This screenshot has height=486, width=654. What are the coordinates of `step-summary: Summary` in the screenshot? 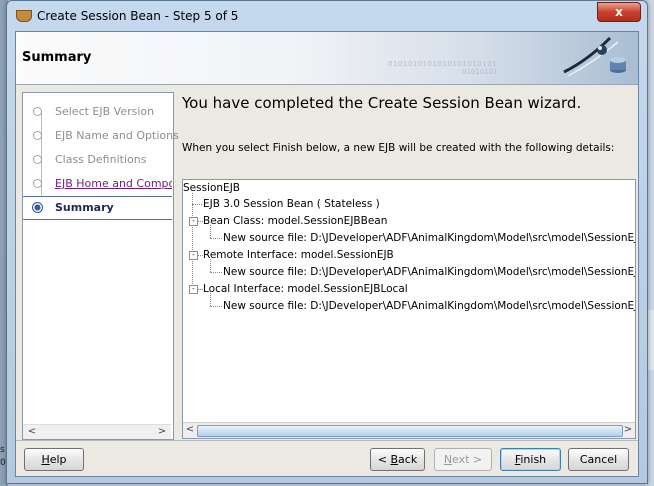 It's located at (97, 208).